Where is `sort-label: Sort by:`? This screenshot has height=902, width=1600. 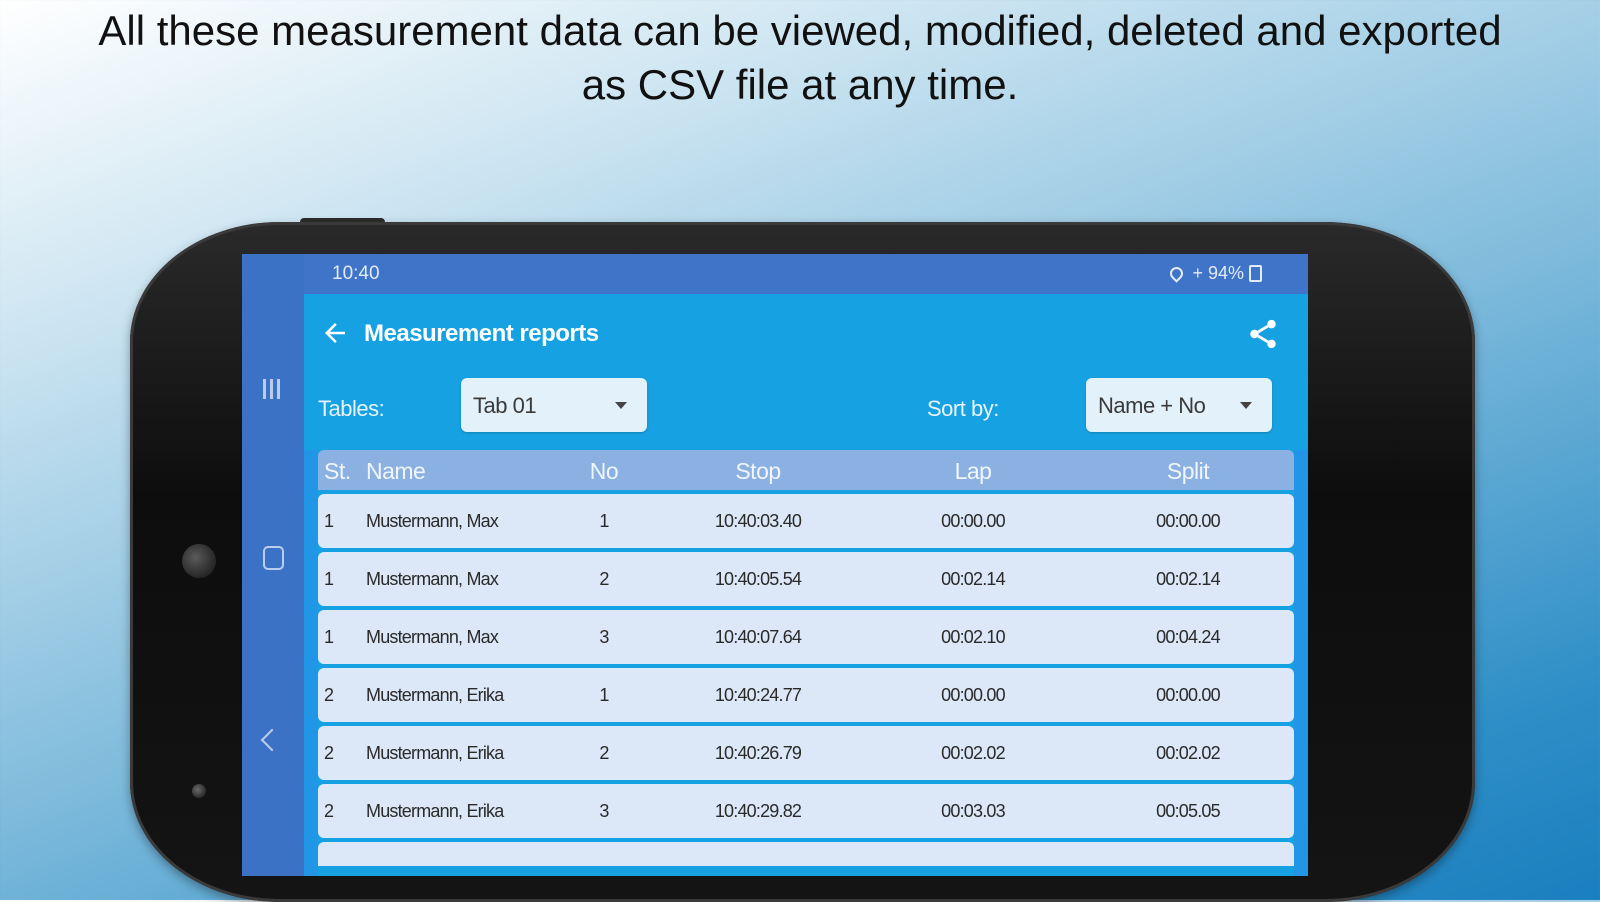 sort-label: Sort by: is located at coordinates (963, 408).